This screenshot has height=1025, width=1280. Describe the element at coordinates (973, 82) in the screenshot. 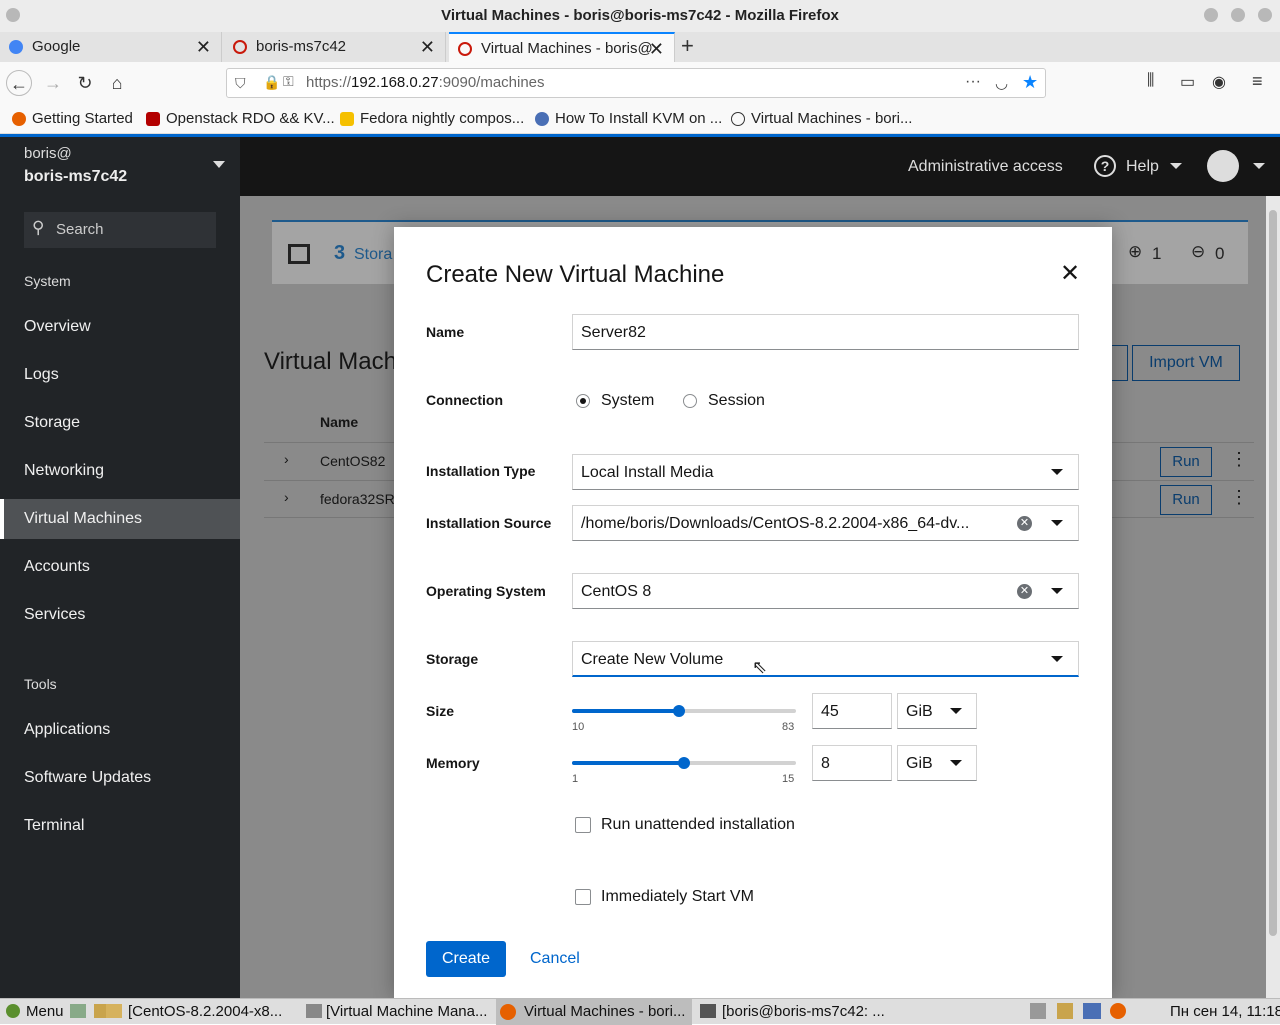

I see `more-actions-icon: ···` at that location.